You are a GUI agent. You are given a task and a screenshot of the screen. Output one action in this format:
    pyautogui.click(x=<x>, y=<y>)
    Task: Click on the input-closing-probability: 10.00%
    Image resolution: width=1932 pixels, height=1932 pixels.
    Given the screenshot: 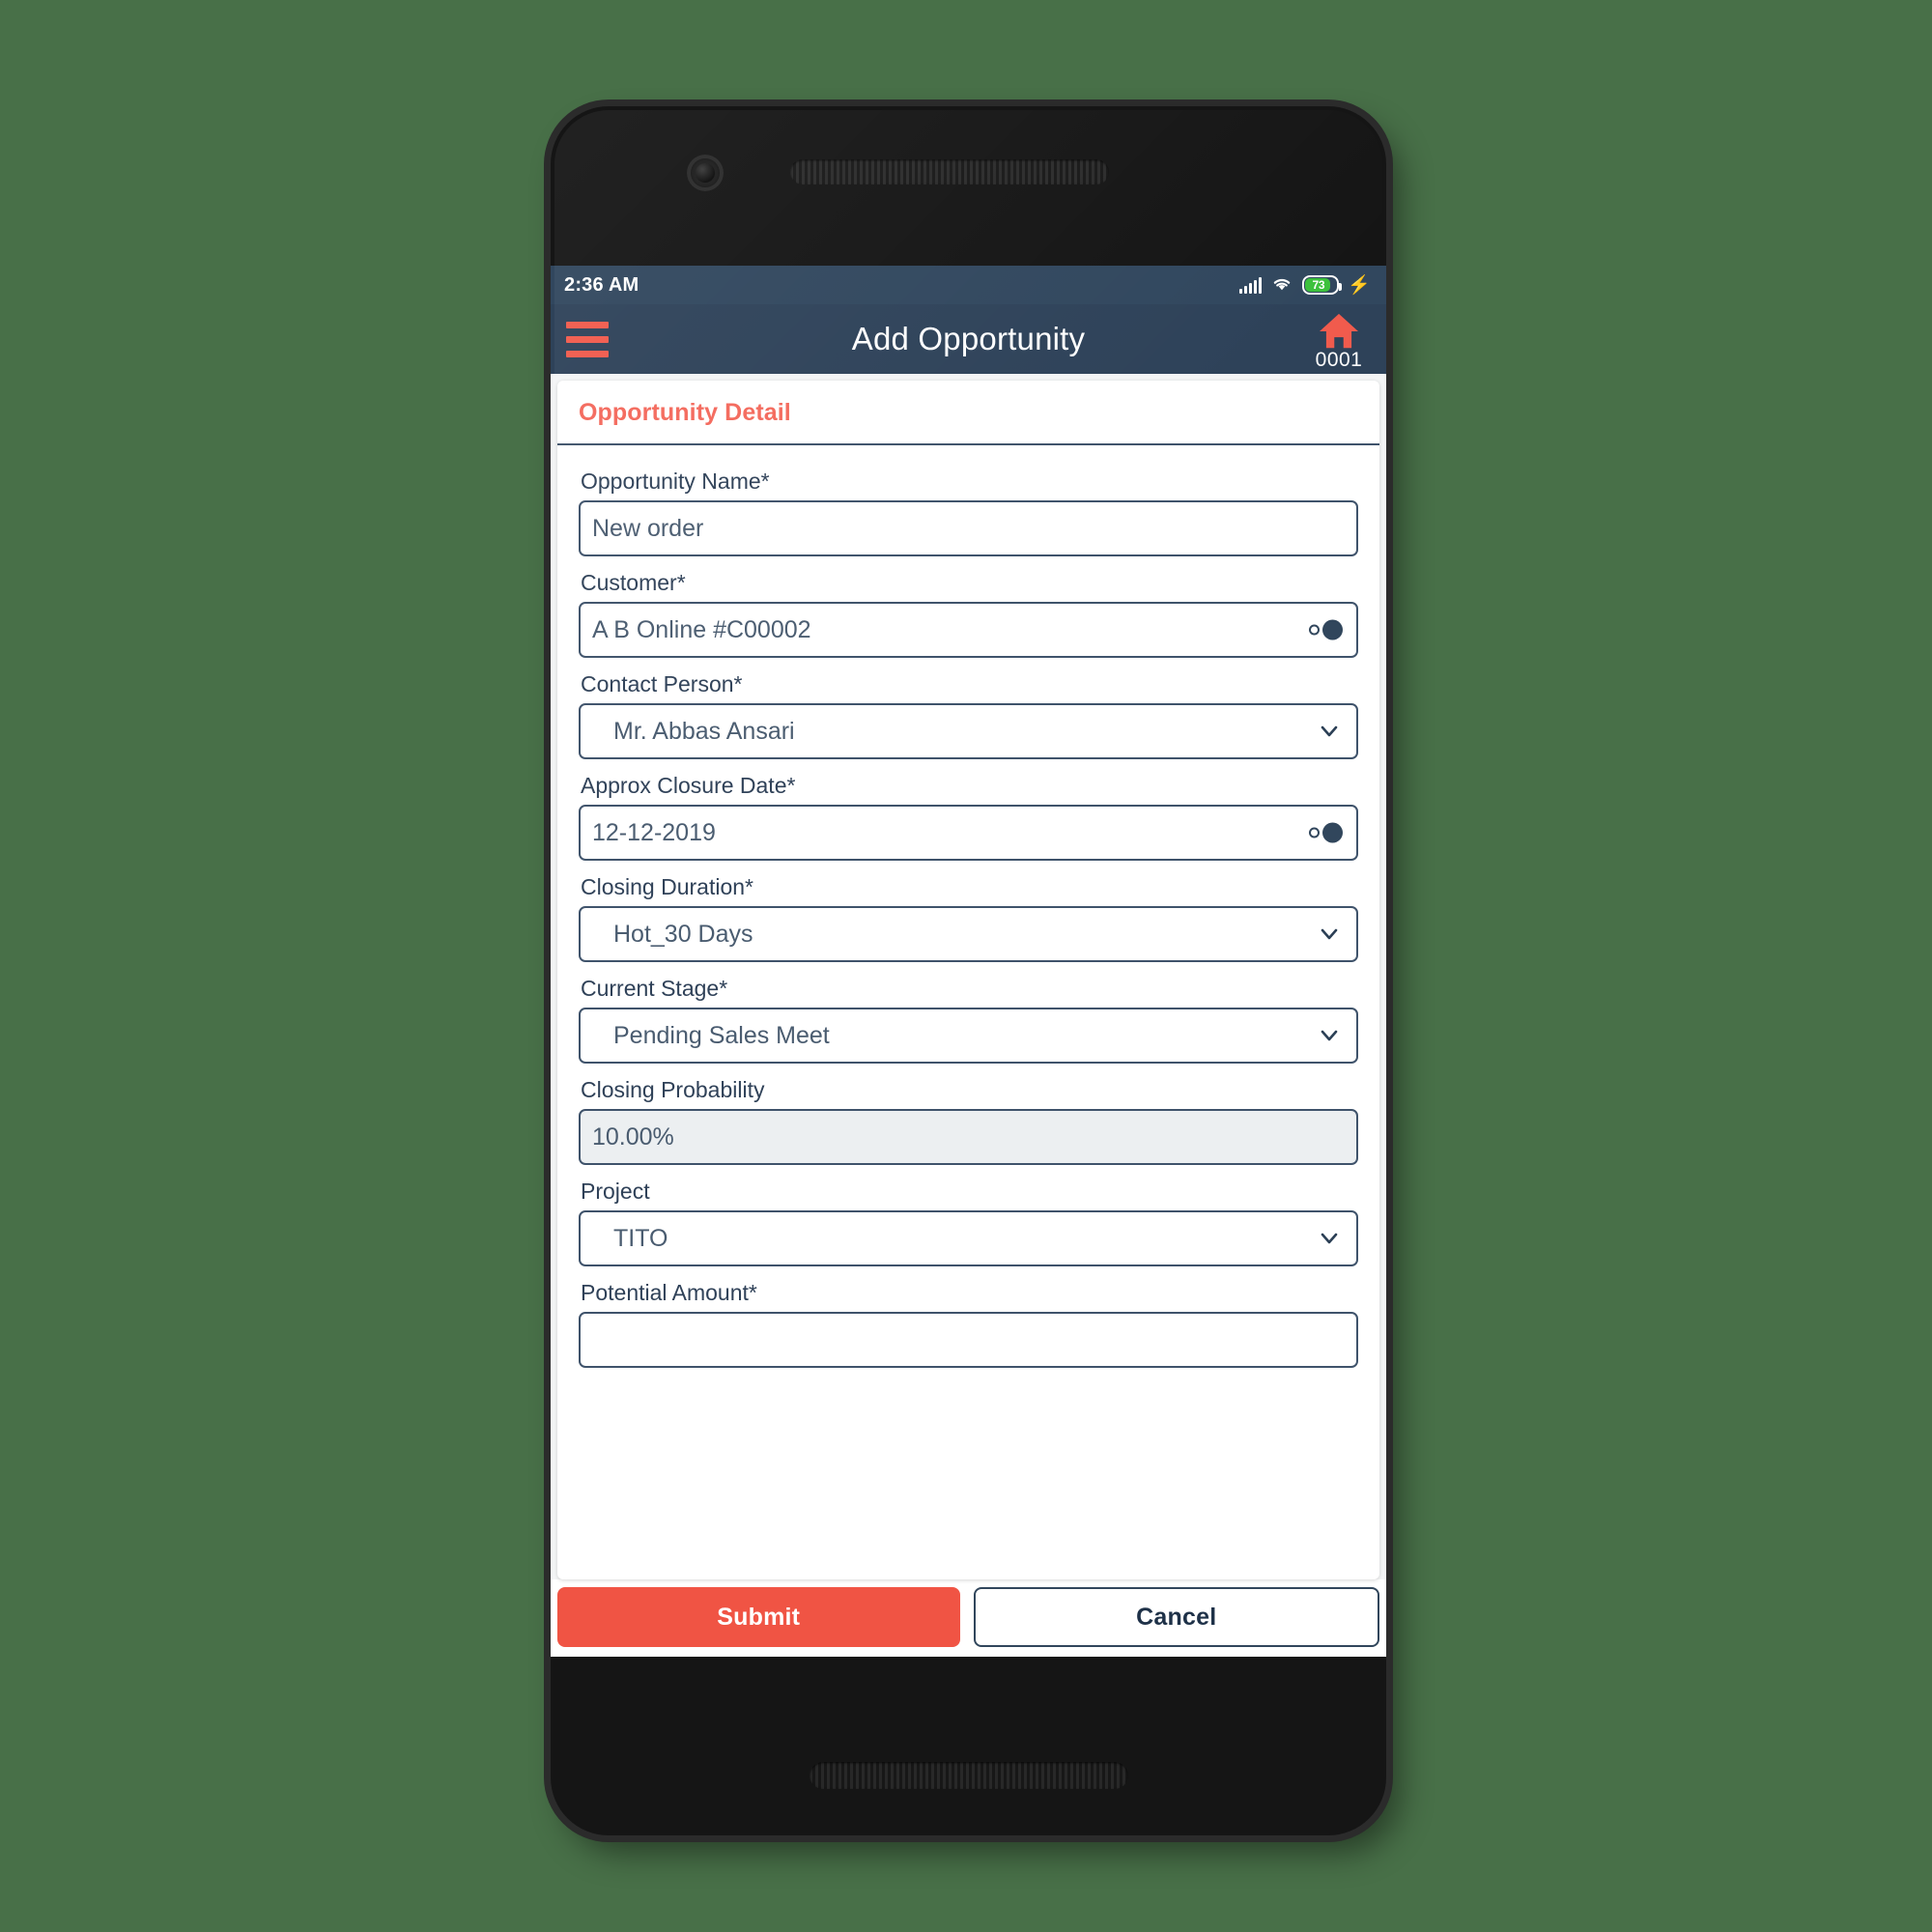 What is the action you would take?
    pyautogui.click(x=968, y=1137)
    